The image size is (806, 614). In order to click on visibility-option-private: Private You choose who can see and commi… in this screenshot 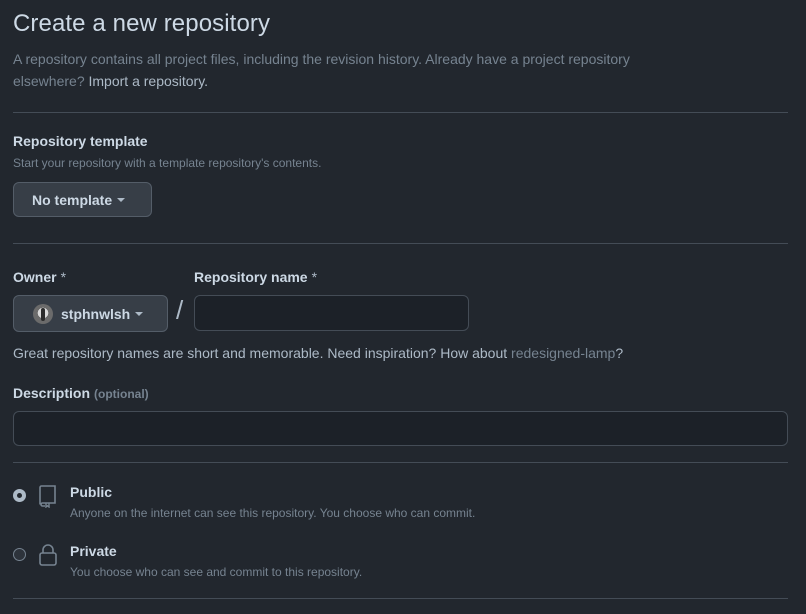, I will do `click(187, 560)`.